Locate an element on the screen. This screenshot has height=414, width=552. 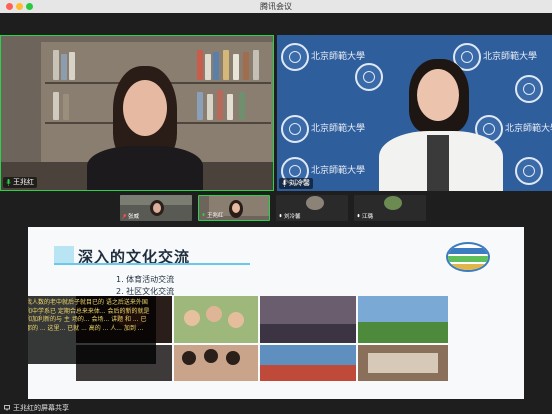
thumbnail-label: 江璐 is located at coordinates (364, 216).